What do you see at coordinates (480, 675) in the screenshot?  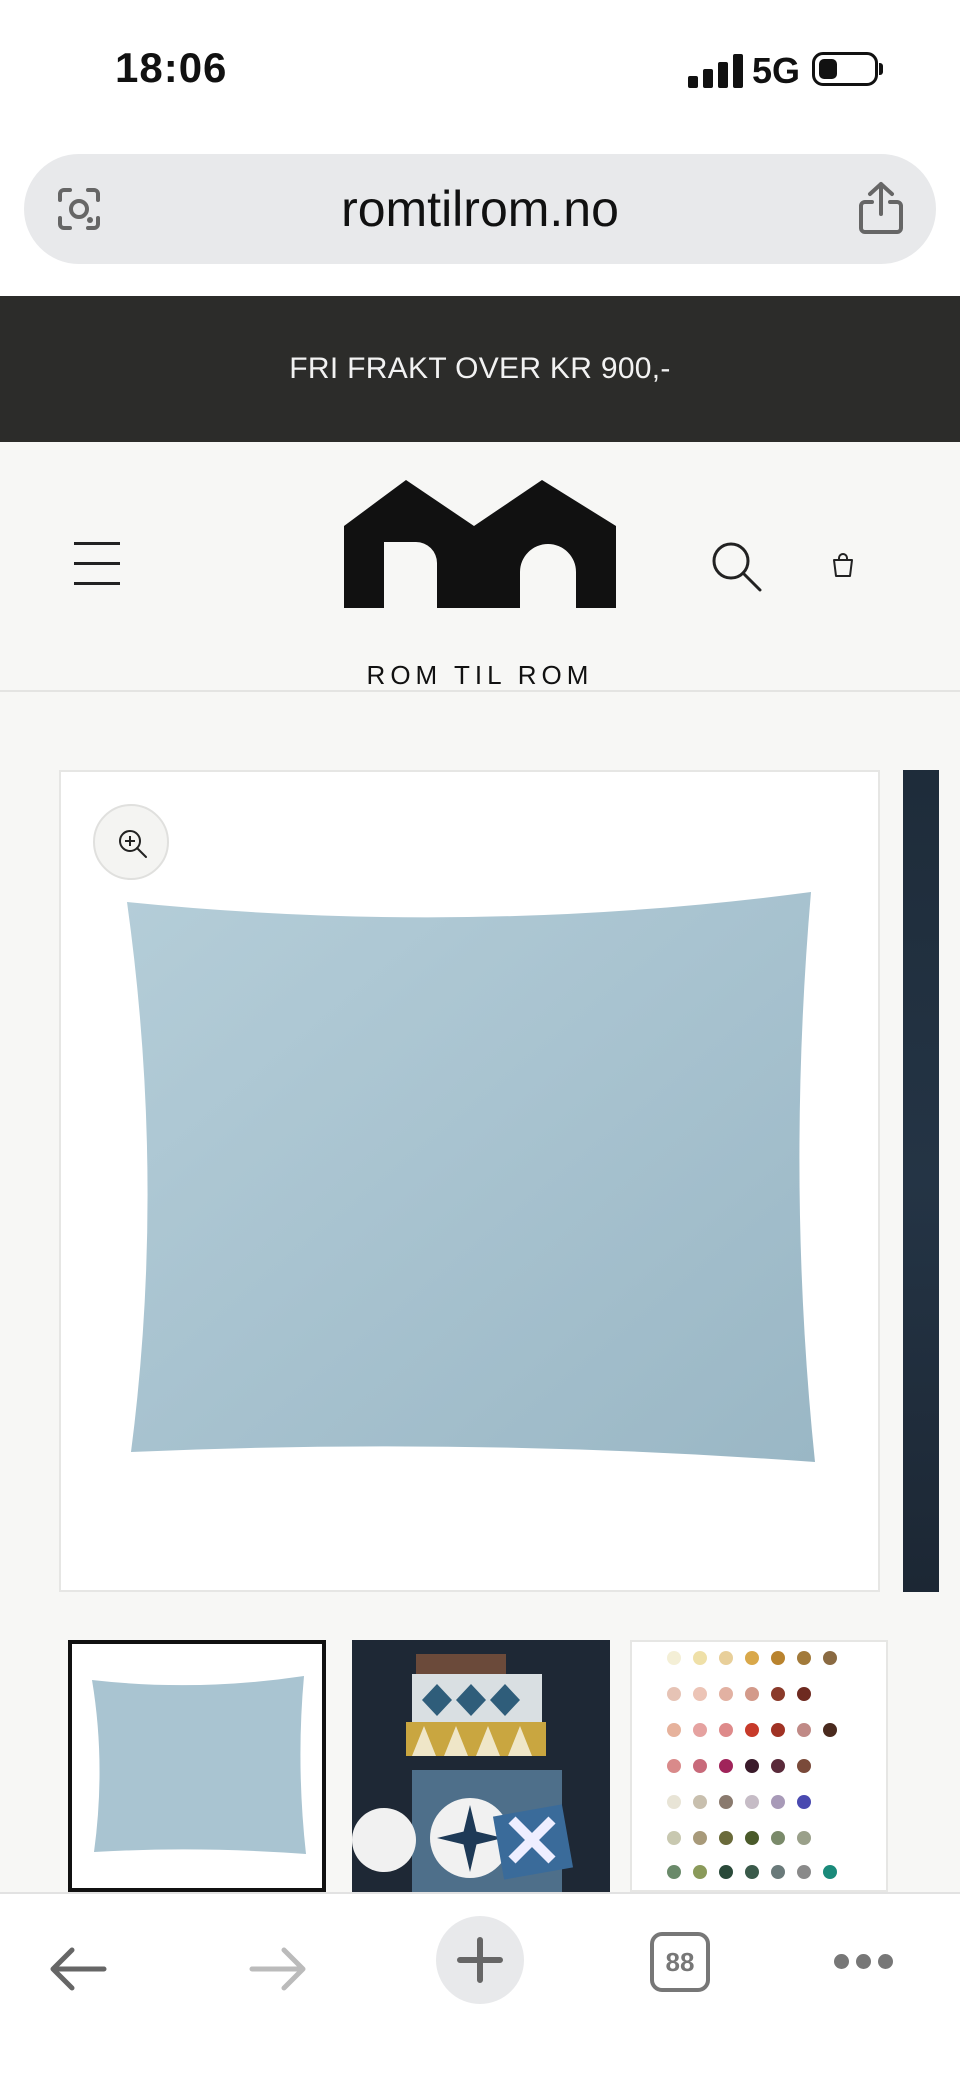 I see `logo-text: ROM TIL ROM` at bounding box center [480, 675].